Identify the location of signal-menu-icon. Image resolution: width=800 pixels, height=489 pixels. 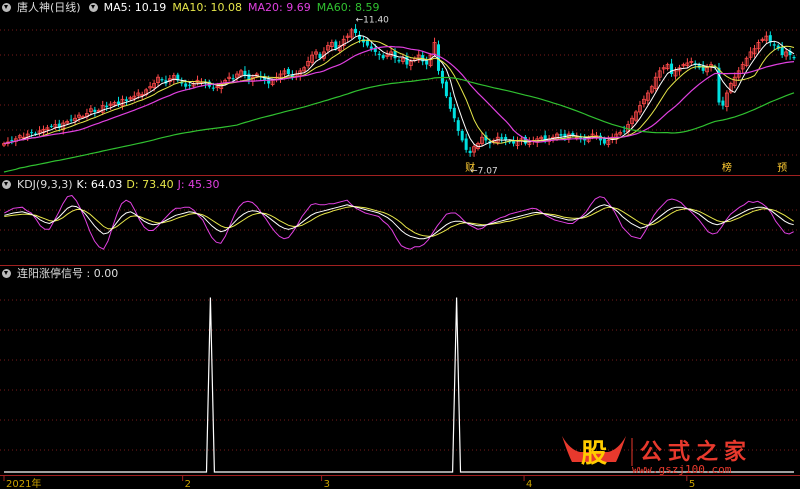
(6, 273).